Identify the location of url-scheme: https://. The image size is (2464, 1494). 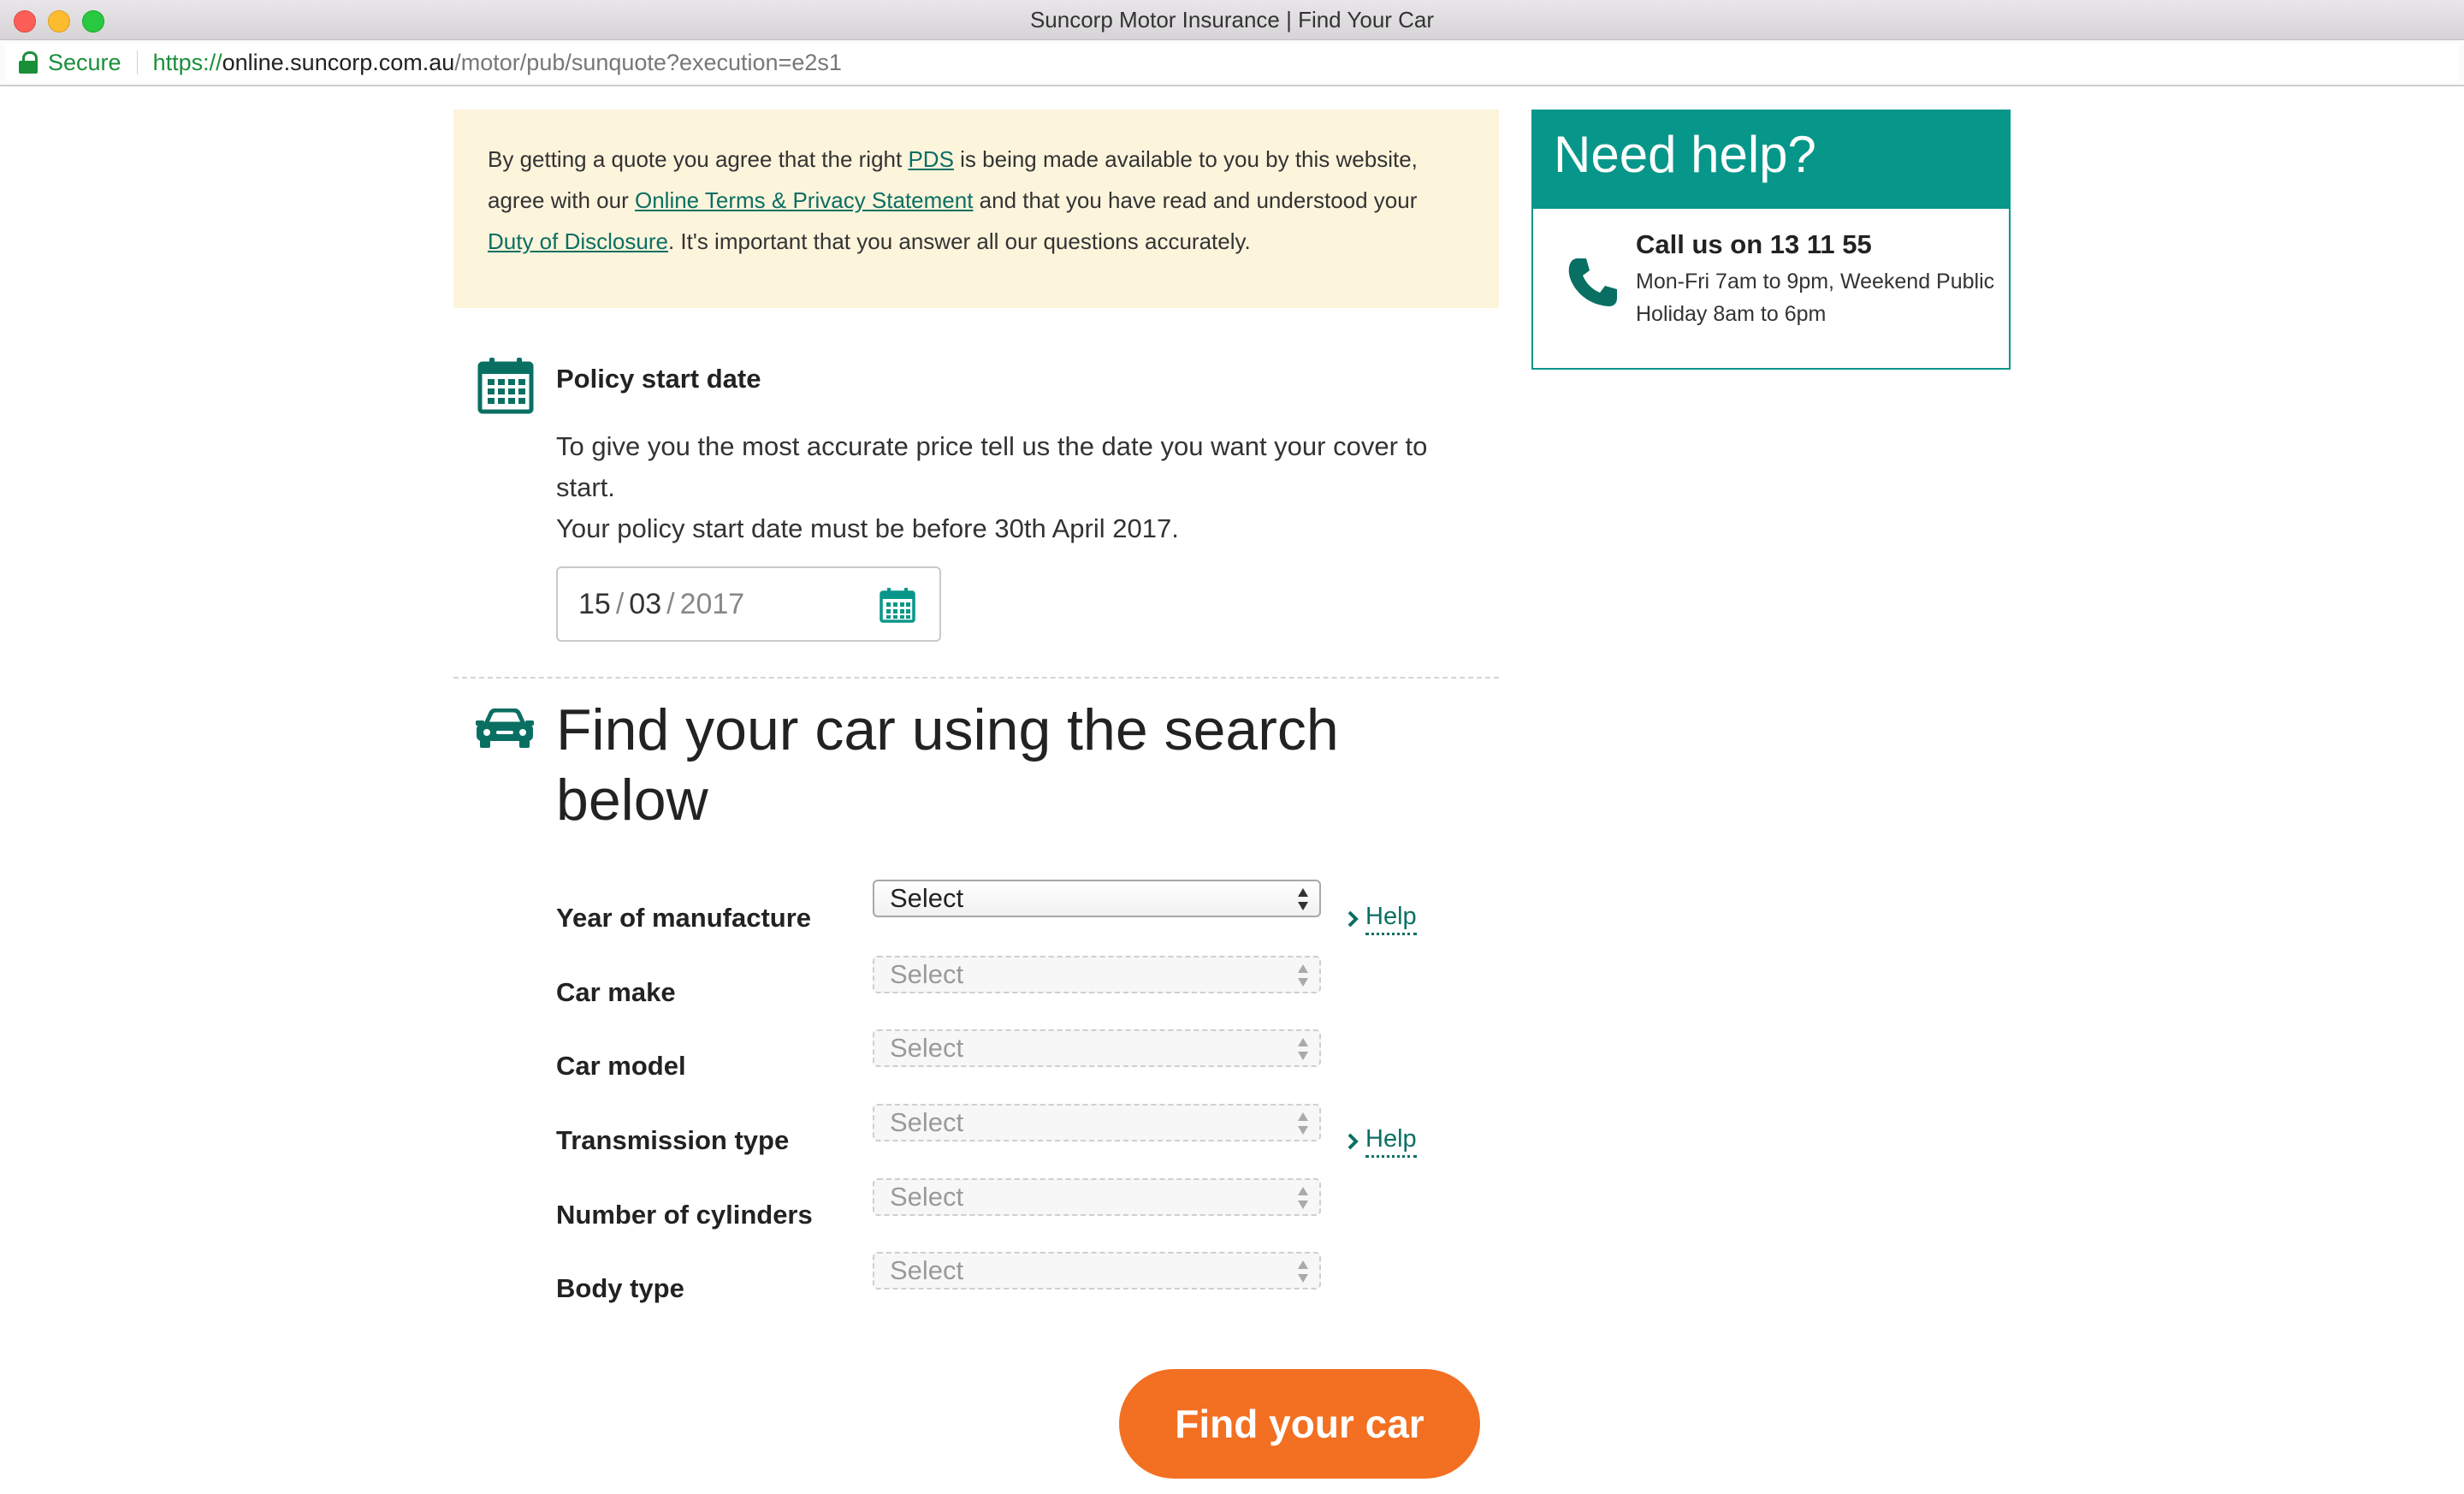
(187, 62).